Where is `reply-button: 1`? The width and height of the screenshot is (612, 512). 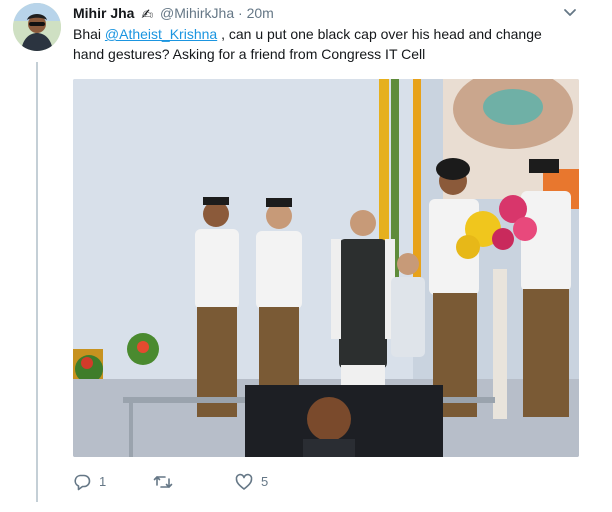 reply-button: 1 is located at coordinates (89, 482).